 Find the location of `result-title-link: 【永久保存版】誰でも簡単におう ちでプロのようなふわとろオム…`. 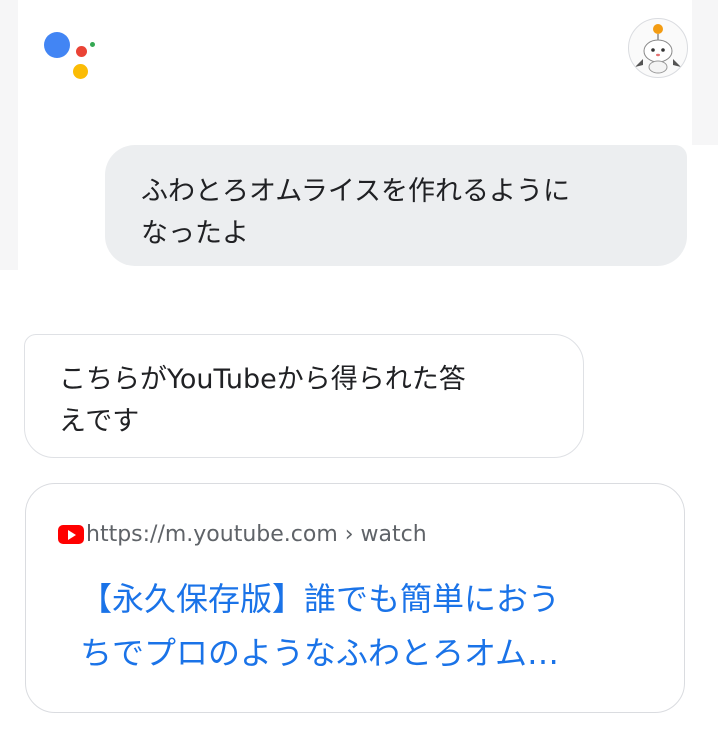

result-title-link: 【永久保存版】誰でも簡単におう ちでプロのようなふわとろオム… is located at coordinates (375, 626).